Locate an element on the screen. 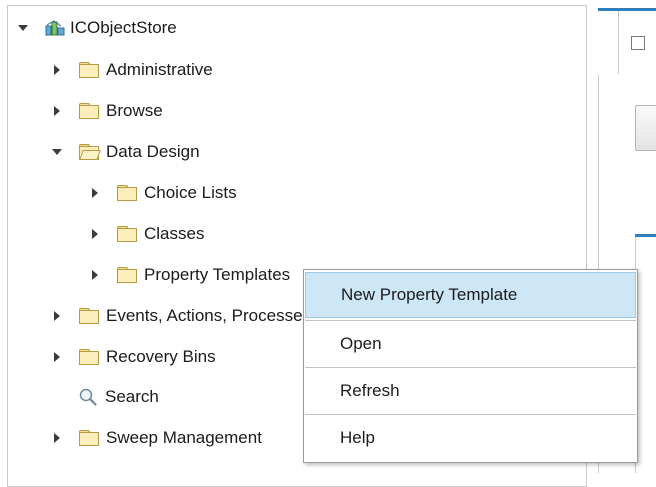  tree-item-label: Browse is located at coordinates (134, 110).